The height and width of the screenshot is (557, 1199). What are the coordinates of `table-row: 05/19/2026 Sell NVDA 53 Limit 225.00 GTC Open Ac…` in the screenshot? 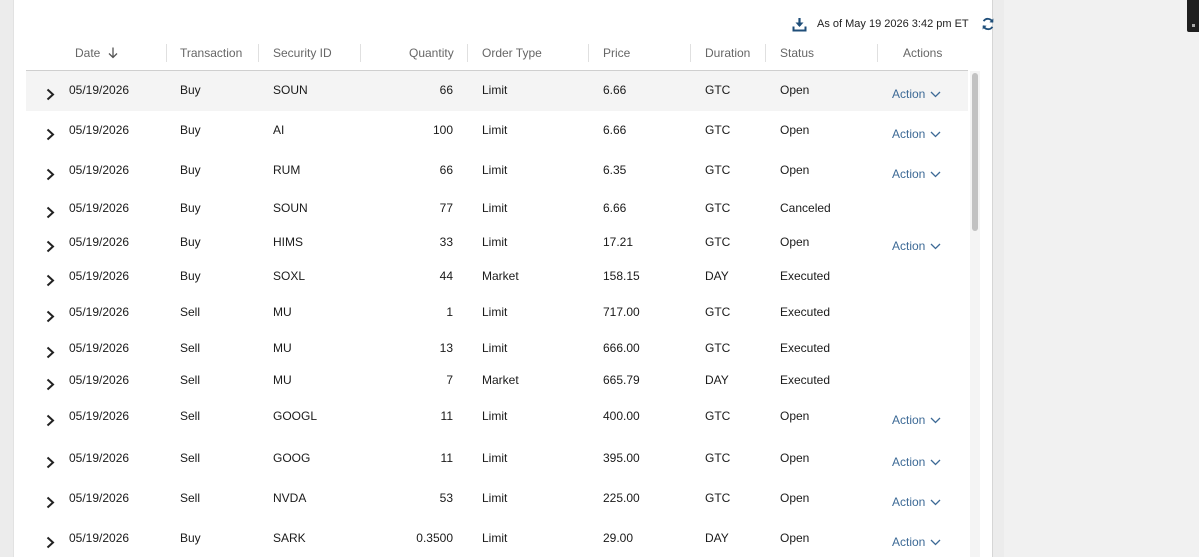 It's located at (497, 499).